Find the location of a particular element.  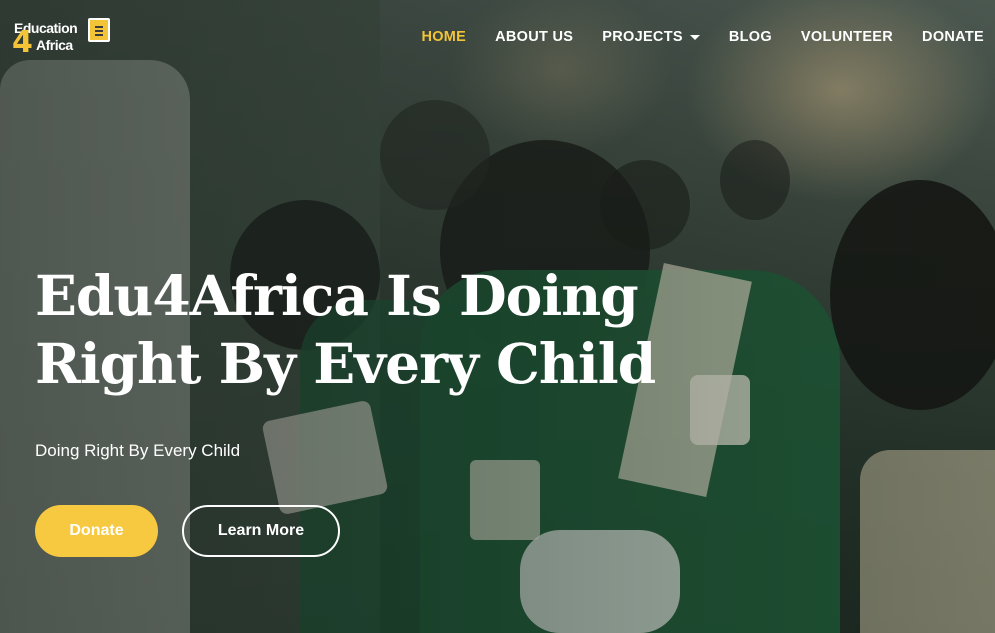

site-logo: Education 4 Africa is located at coordinates (62, 38).